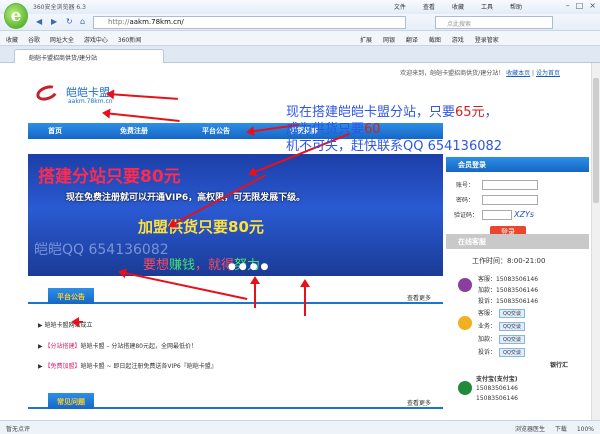 This screenshot has width=600, height=434. Describe the element at coordinates (62, 40) in the screenshot. I see `fav-item: 网址大全` at that location.